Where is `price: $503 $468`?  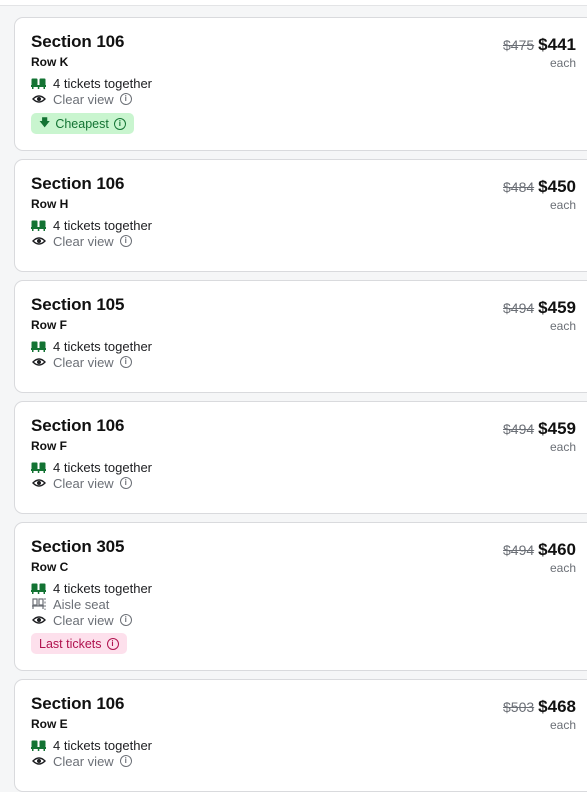 price: $503 $468 is located at coordinates (539, 707).